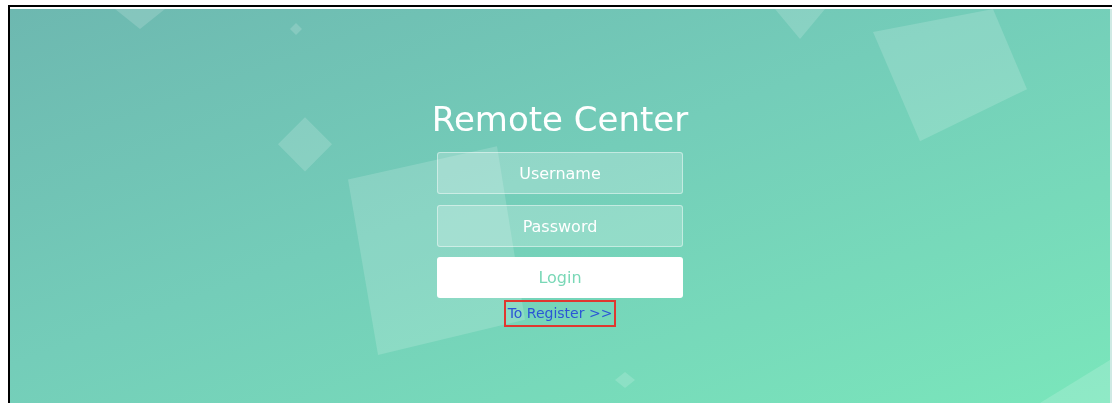 Image resolution: width=1112 pixels, height=403 pixels. Describe the element at coordinates (560, 313) in the screenshot. I see `register-link: To Register >>` at that location.